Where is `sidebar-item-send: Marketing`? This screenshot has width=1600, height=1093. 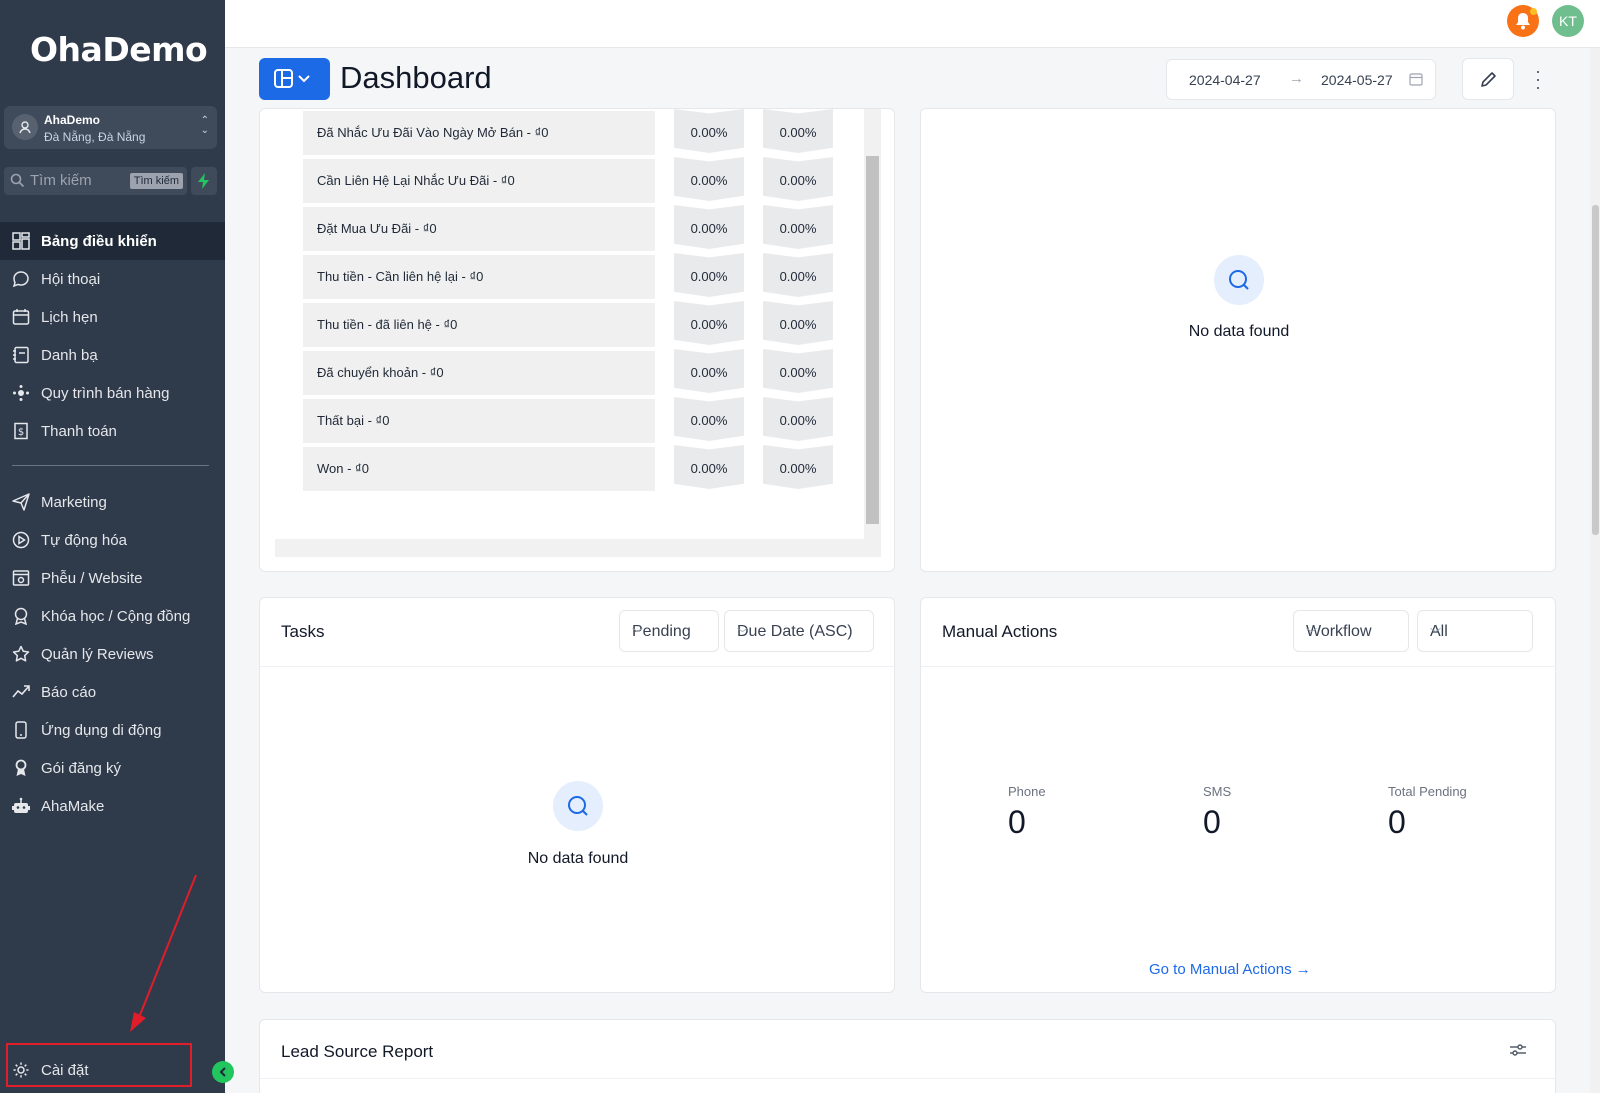
sidebar-item-send: Marketing is located at coordinates (112, 502).